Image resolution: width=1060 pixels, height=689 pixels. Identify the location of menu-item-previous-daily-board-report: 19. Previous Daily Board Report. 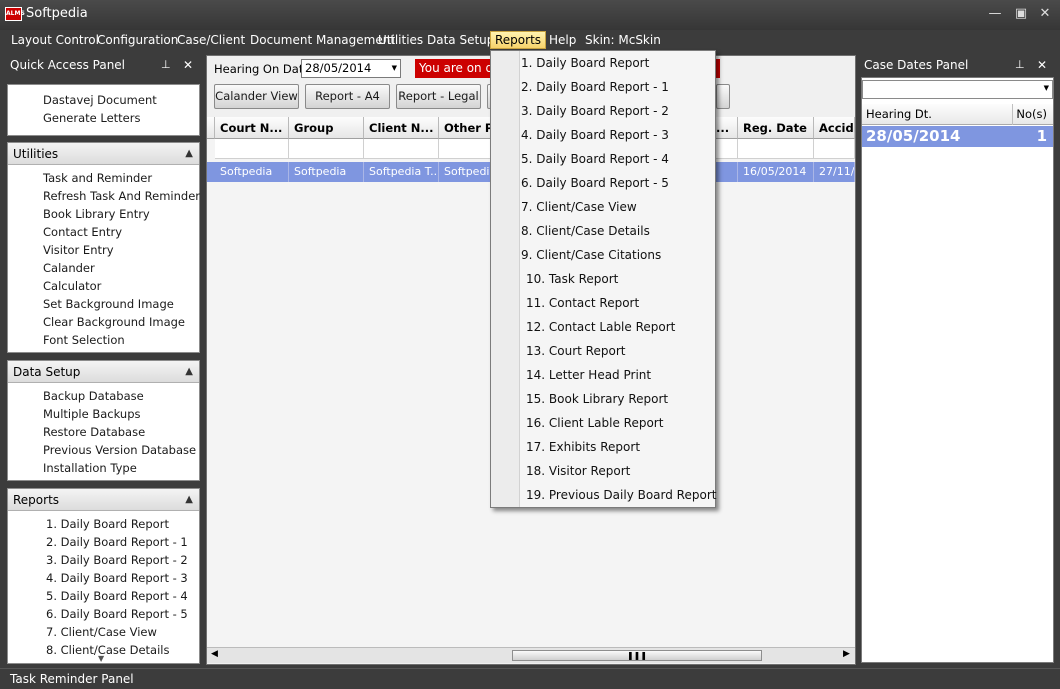
(621, 495).